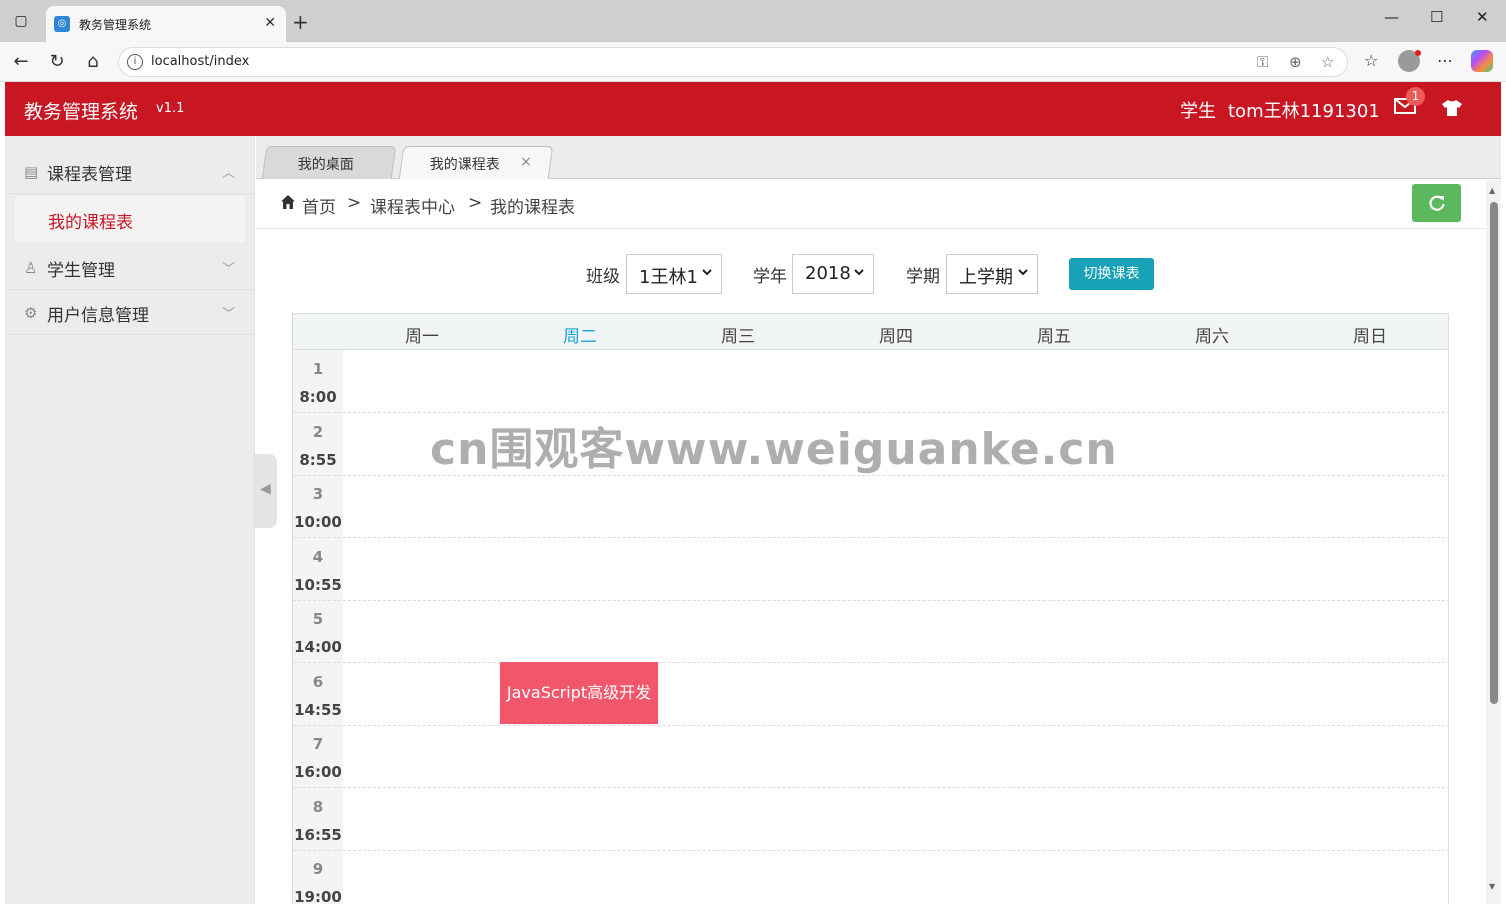 The image size is (1506, 904). Describe the element at coordinates (130, 267) in the screenshot. I see `sidebar-item-student-management: ♙ 学生管理 ﹀` at that location.